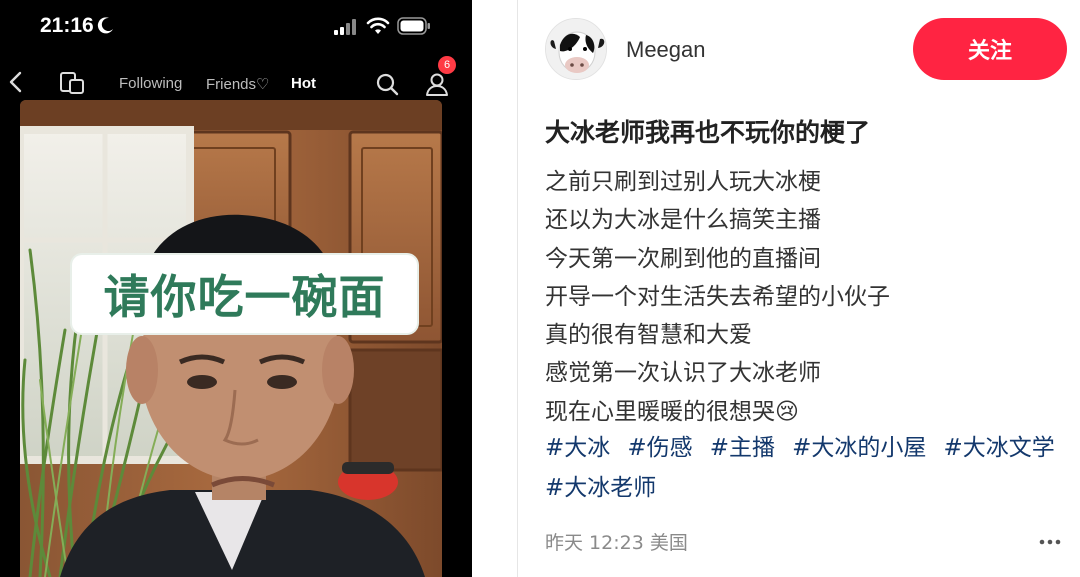 The width and height of the screenshot is (1080, 577). Describe the element at coordinates (378, 25) in the screenshot. I see `wifi-icon` at that location.